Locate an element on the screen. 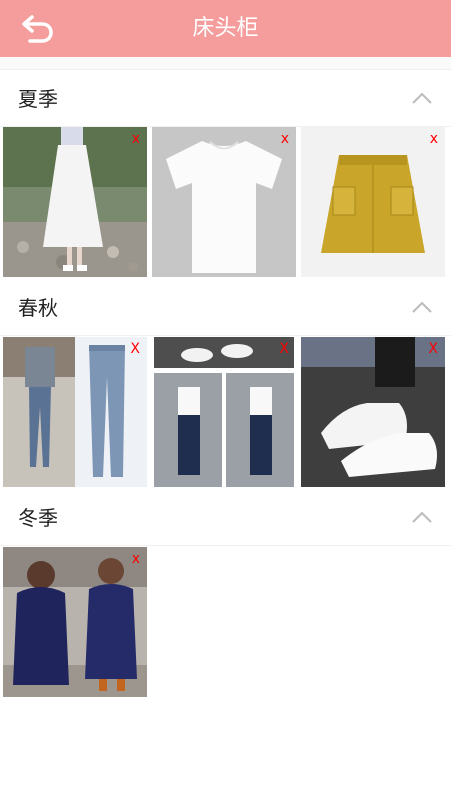  page-title: 床头柜 is located at coordinates (225, 28).